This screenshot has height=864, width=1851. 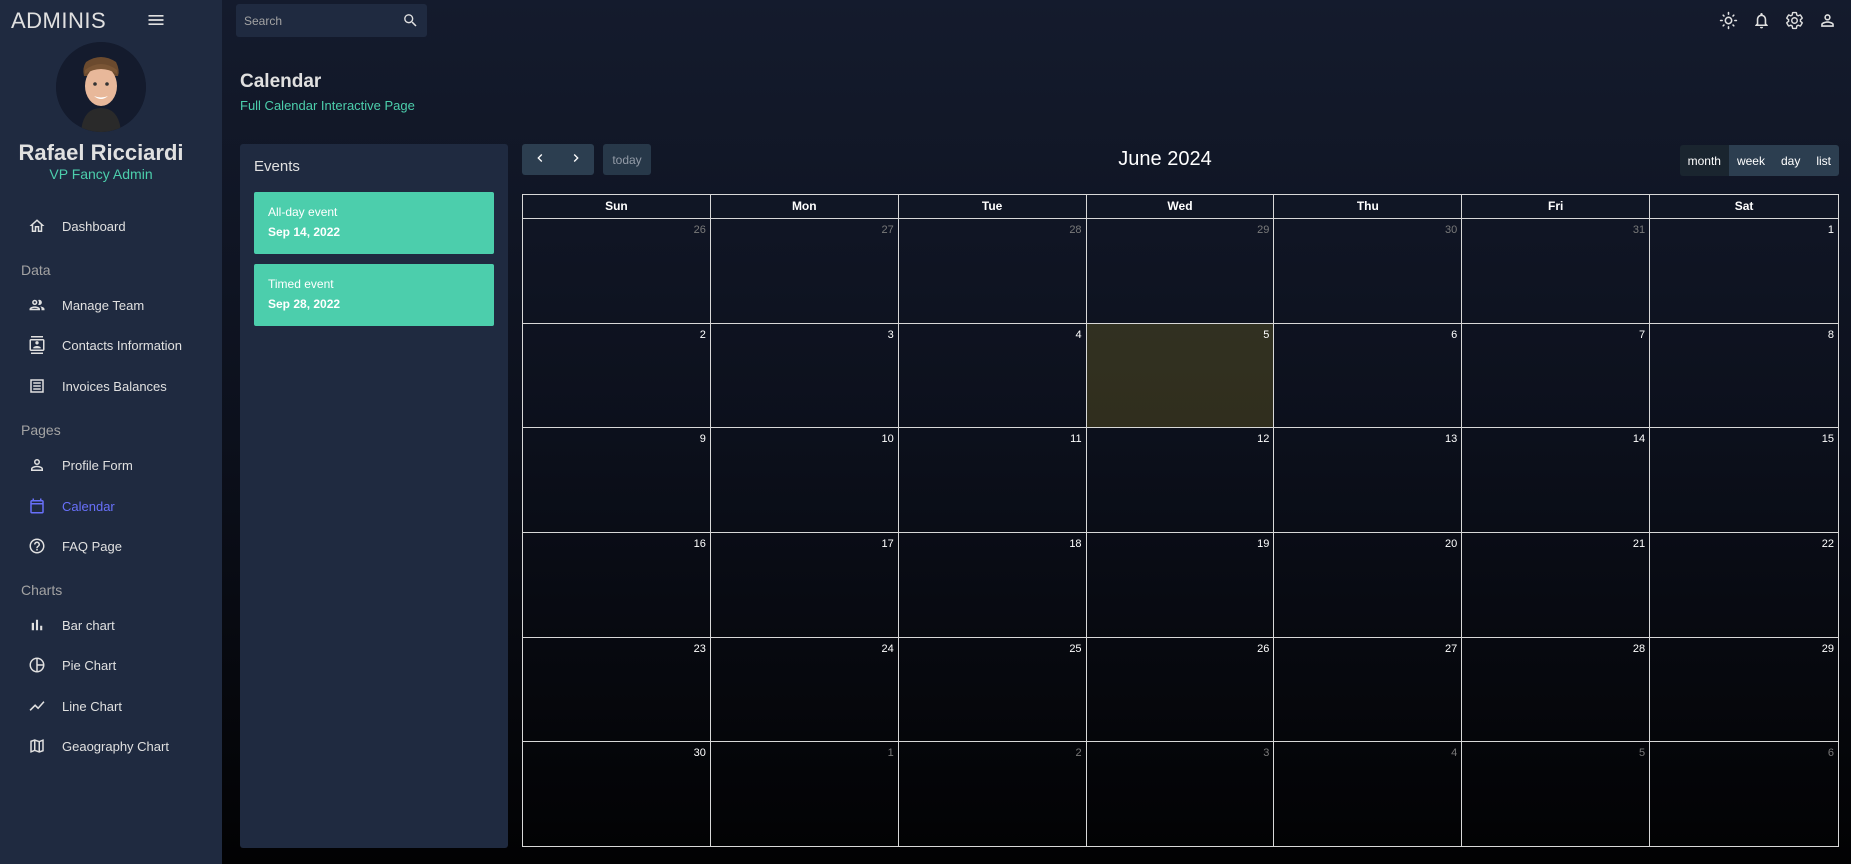 I want to click on calendar-icon, so click(x=37, y=506).